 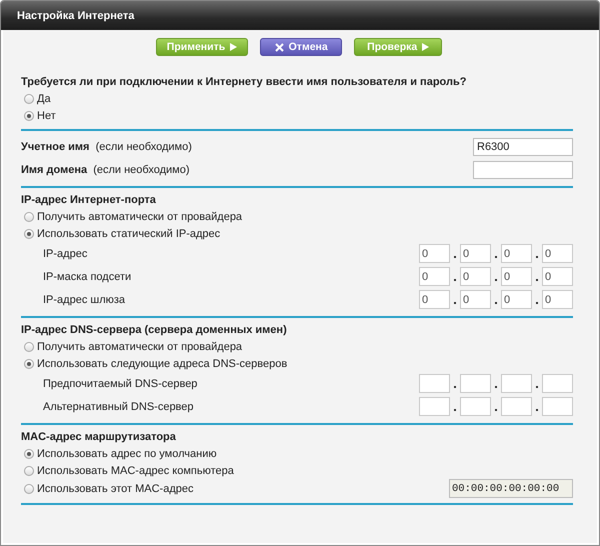 I want to click on section-title: IP-адрес Интернет-порта, so click(x=89, y=200).